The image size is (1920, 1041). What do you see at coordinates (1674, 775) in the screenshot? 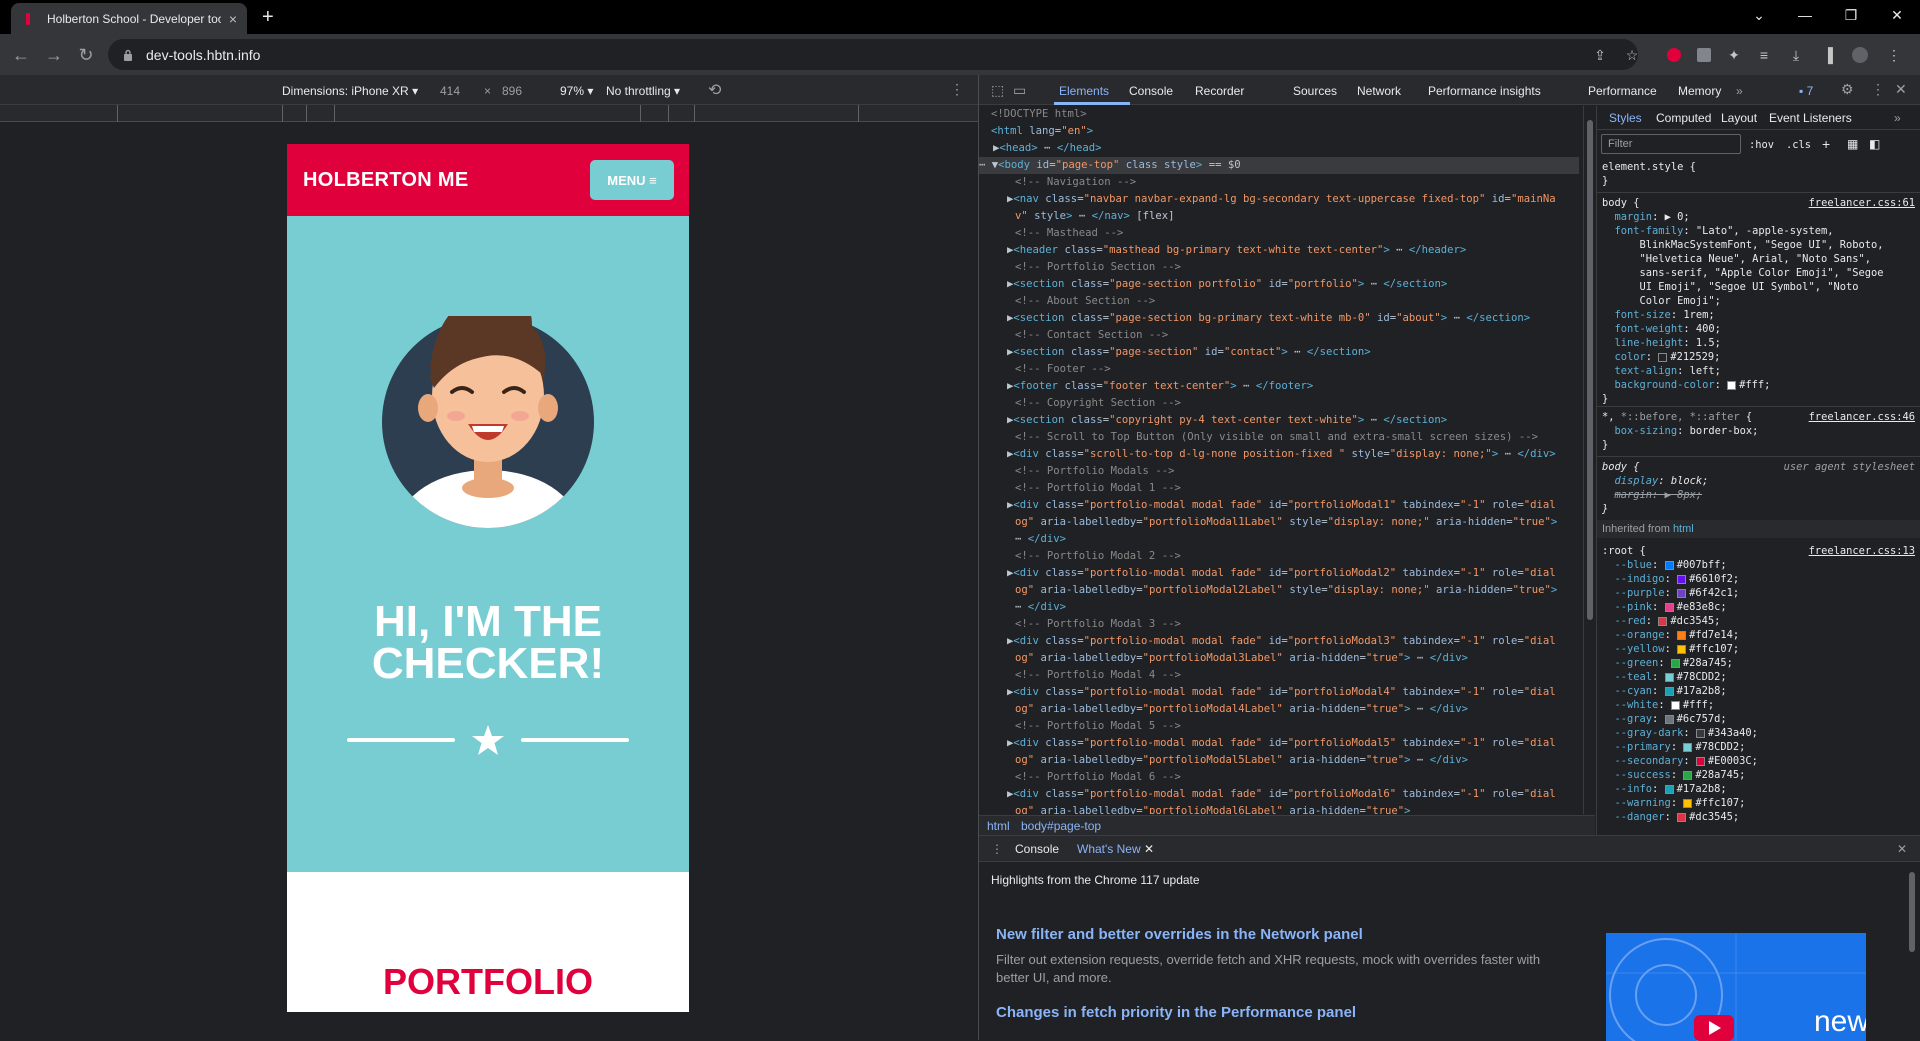
I see `root-var-row: --success: #28a745;` at bounding box center [1674, 775].